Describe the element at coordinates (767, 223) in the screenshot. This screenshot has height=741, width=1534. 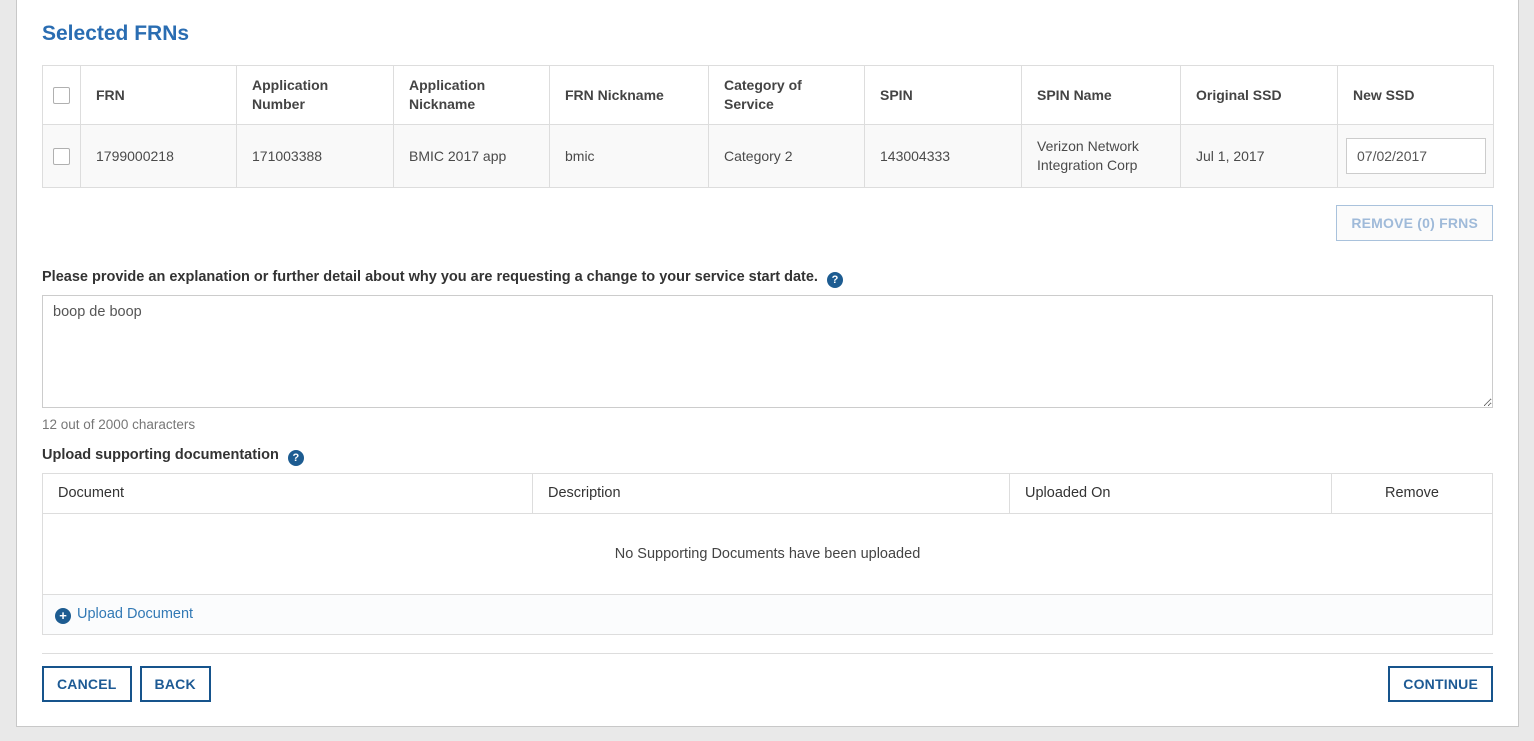
I see `remove-button-row: REMOVE (0) FRNS` at that location.